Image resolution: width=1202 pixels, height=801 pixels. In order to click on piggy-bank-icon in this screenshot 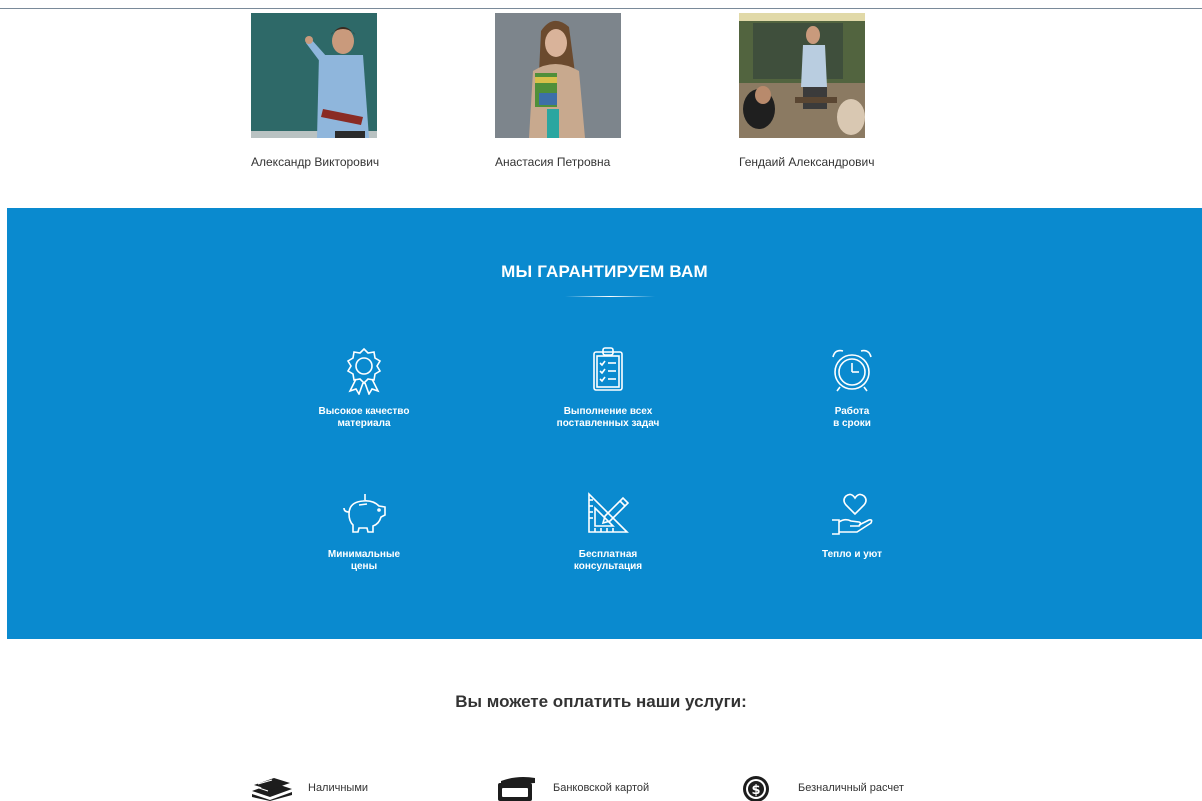, I will do `click(364, 513)`.